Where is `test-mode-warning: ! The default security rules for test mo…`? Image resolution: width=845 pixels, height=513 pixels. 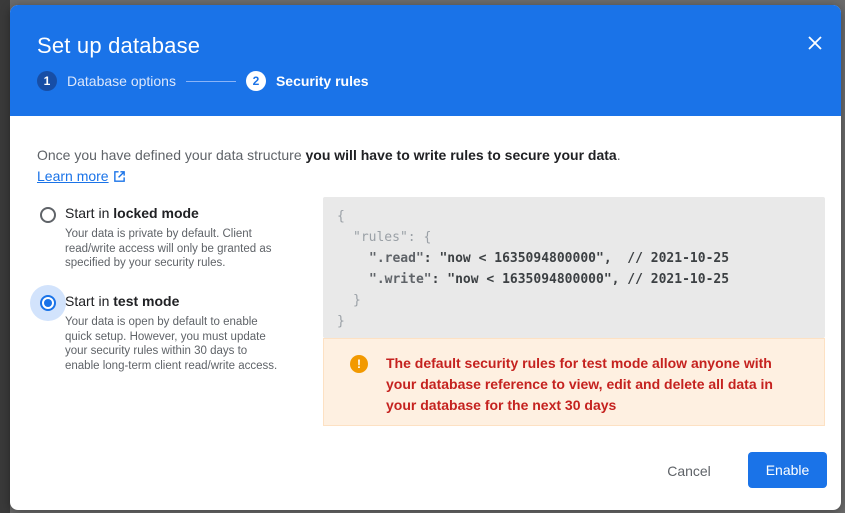
test-mode-warning: ! The default security rules for test mo… is located at coordinates (574, 382).